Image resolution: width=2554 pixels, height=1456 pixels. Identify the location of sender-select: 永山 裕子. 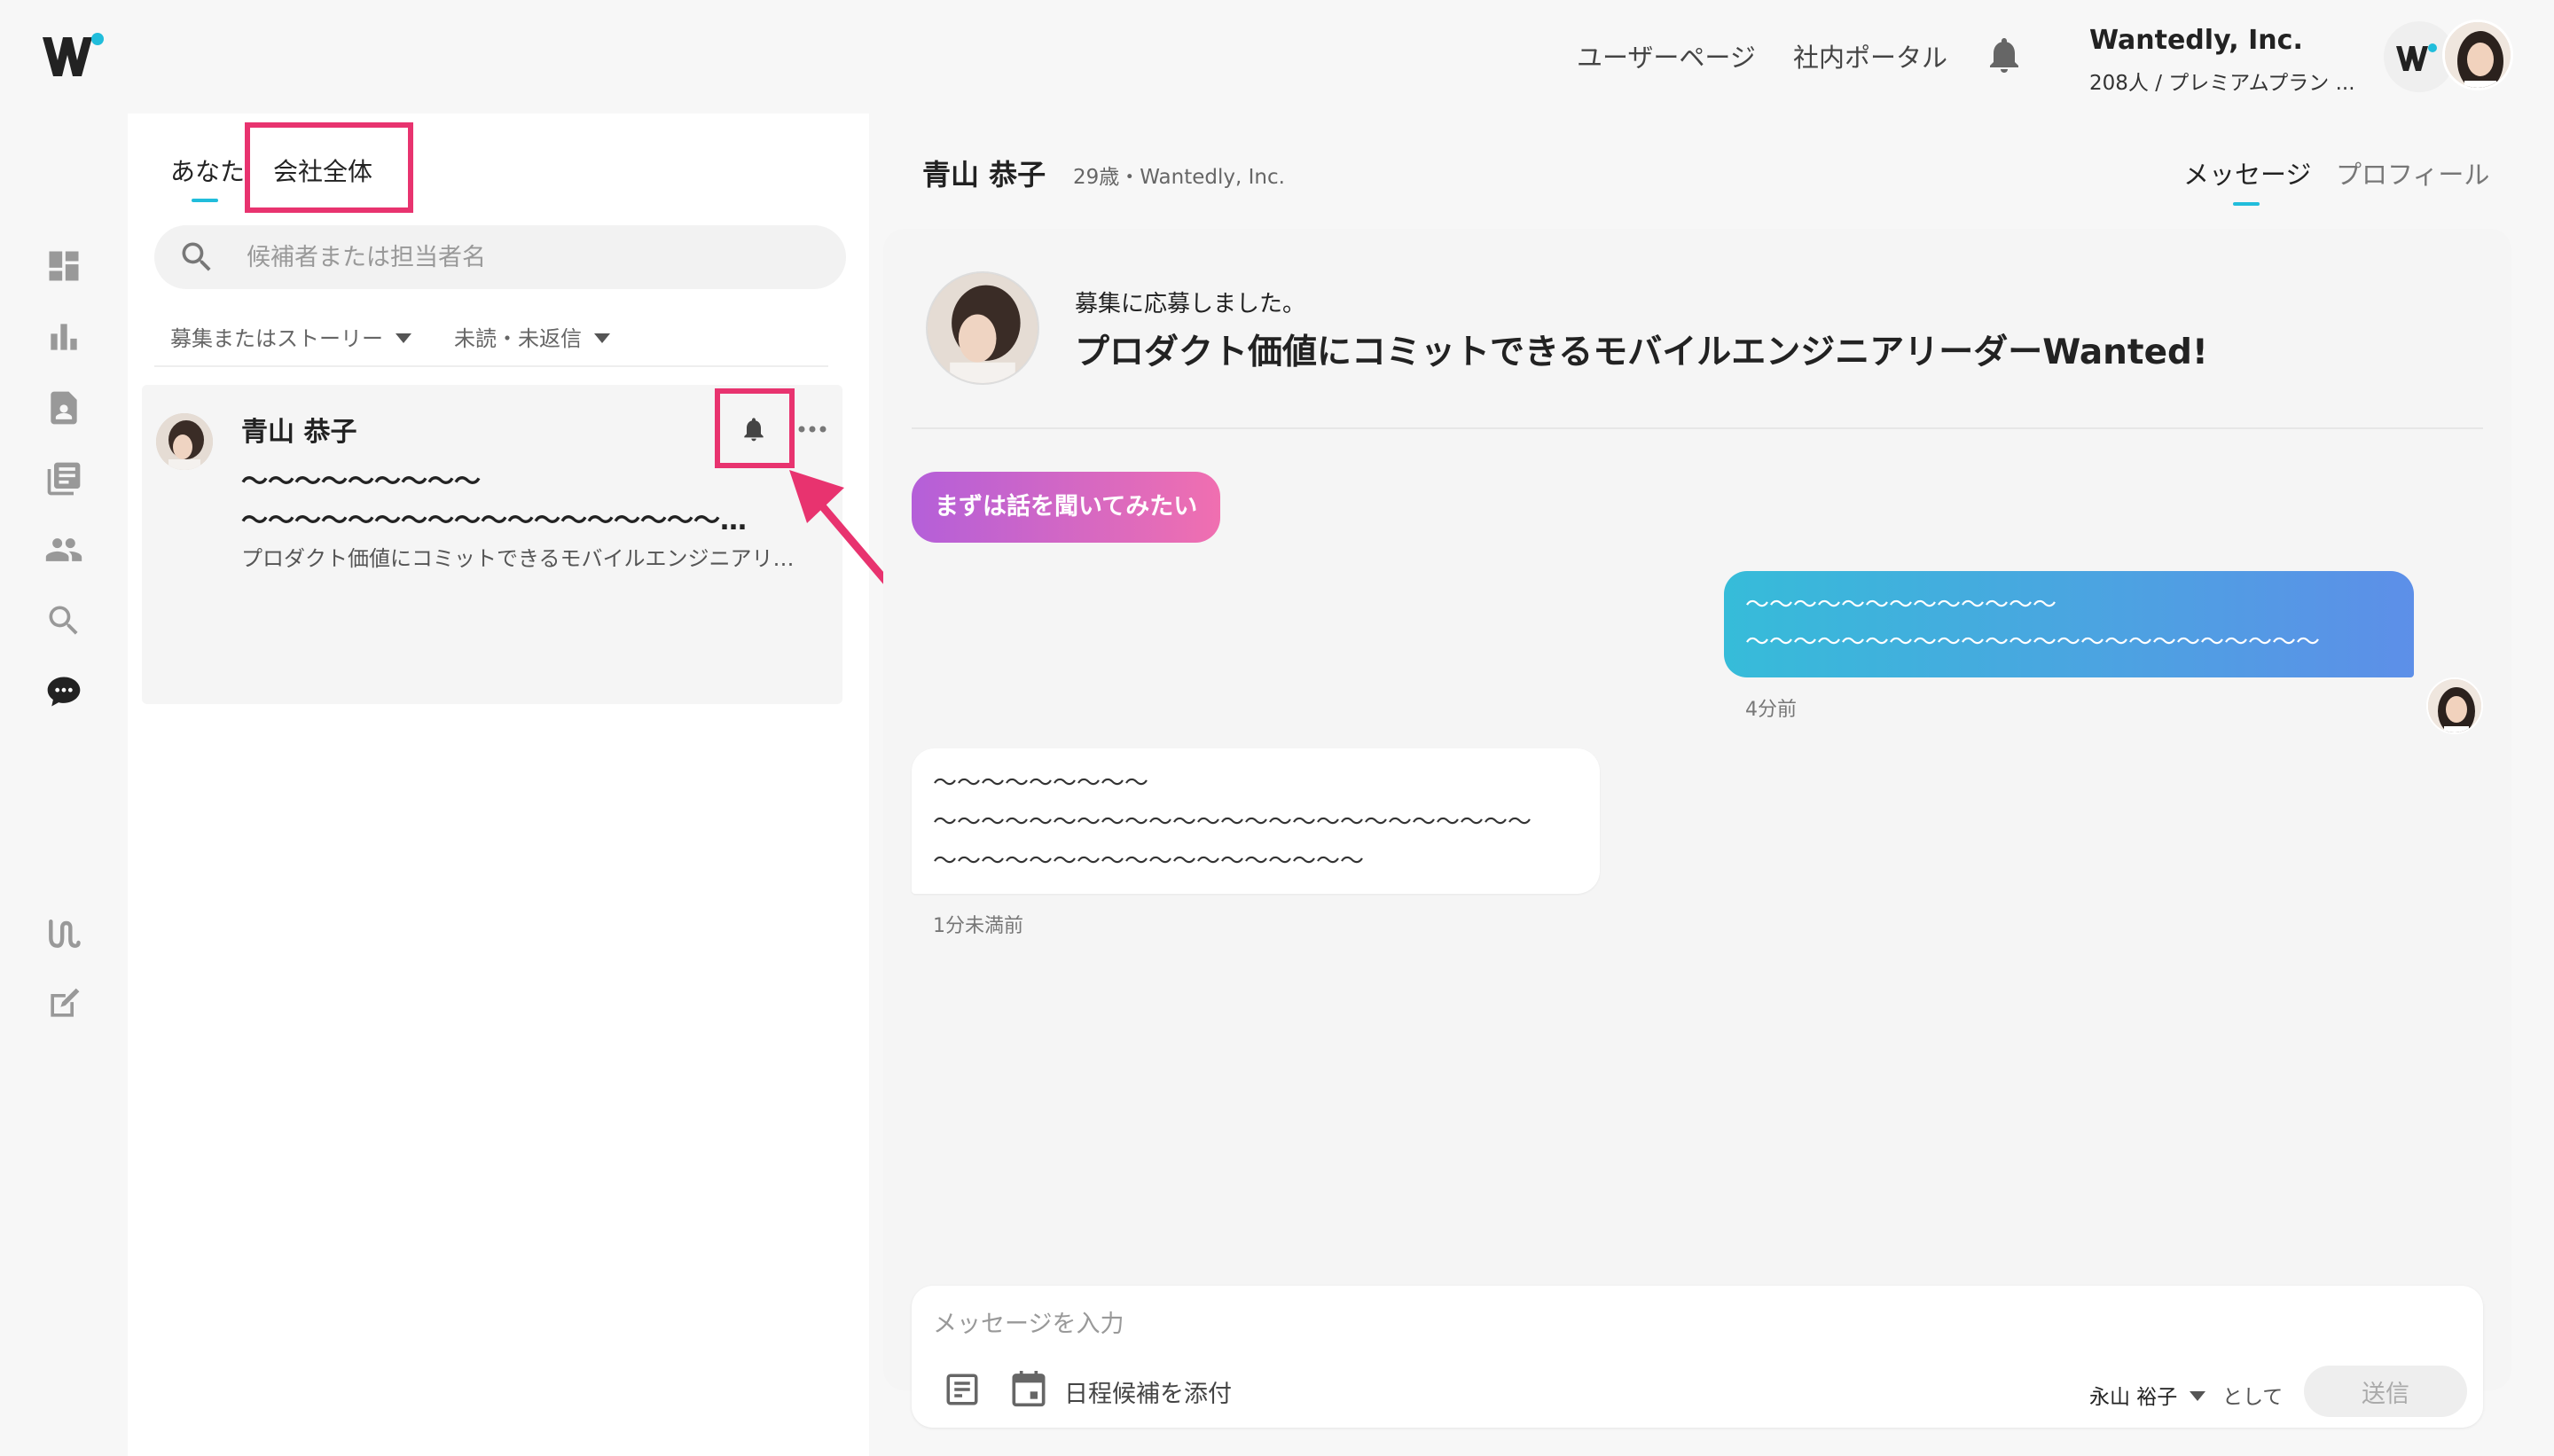
(2147, 1395).